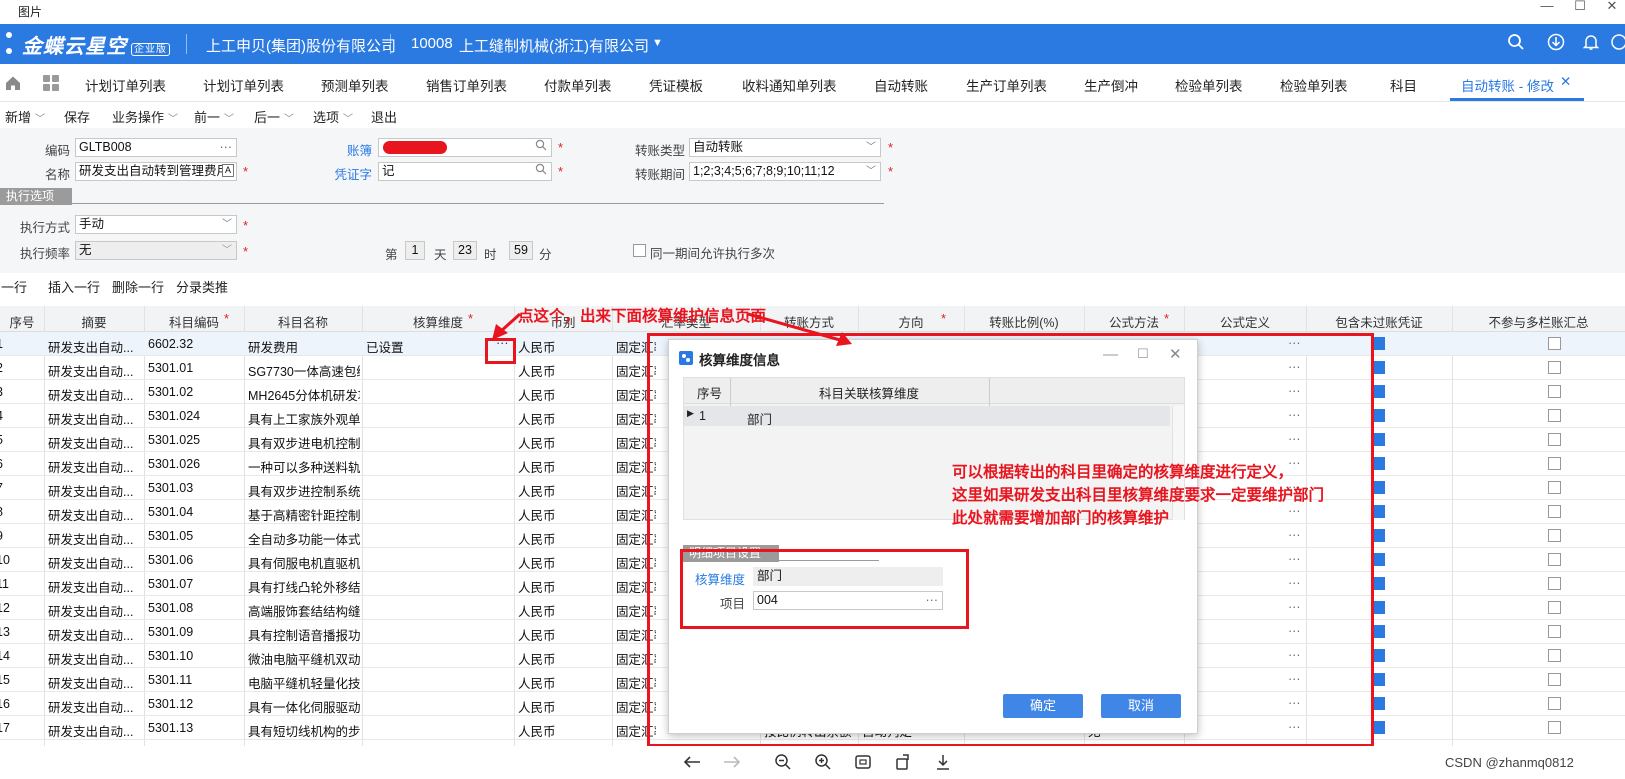  What do you see at coordinates (96, 44) in the screenshot?
I see `app-logo: 金蝶云星空 企业版` at bounding box center [96, 44].